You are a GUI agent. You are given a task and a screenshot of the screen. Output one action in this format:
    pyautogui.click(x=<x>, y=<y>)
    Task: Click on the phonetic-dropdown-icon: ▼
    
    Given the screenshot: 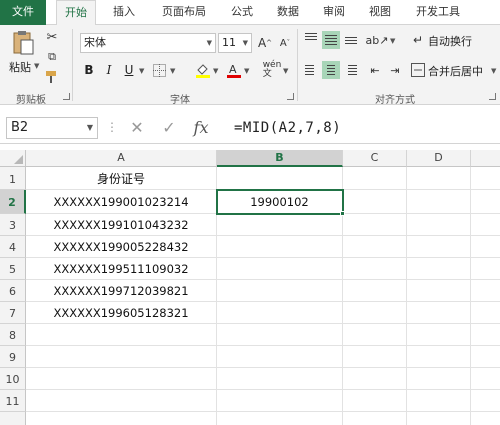 What is the action you would take?
    pyautogui.click(x=285, y=71)
    